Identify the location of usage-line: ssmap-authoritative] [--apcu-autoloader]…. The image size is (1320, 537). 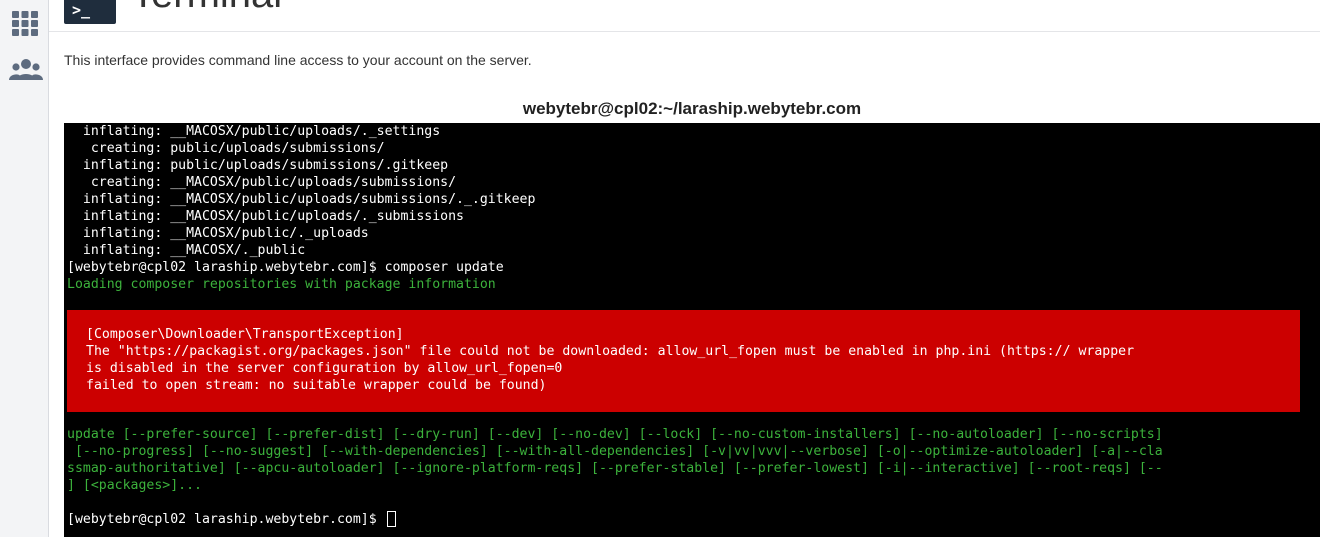
(615, 468).